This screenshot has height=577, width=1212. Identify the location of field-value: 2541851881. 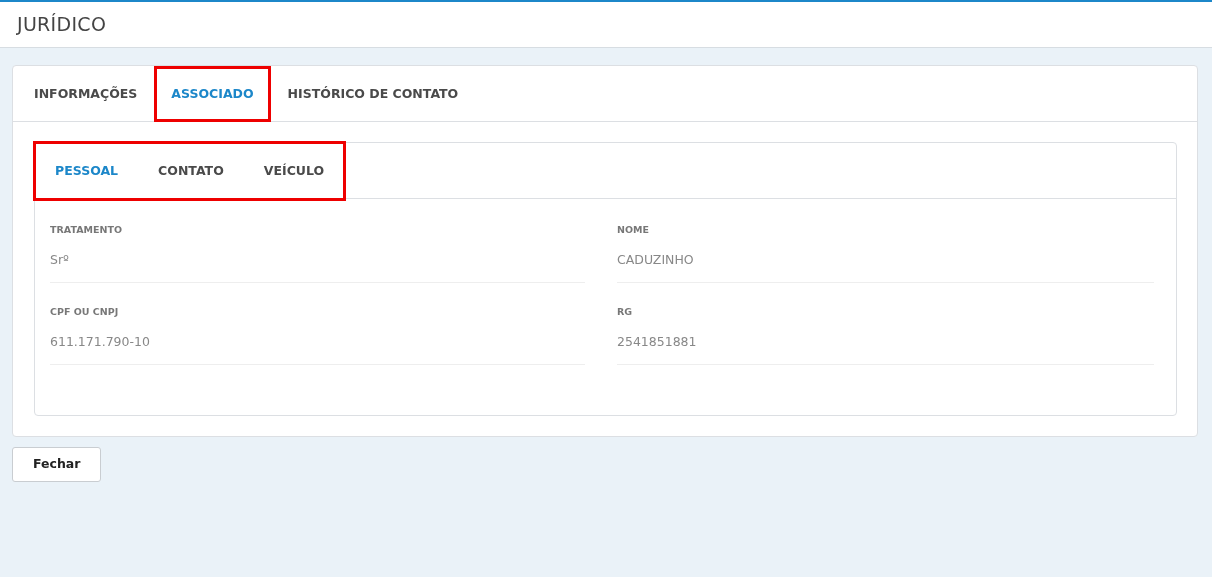
(885, 349).